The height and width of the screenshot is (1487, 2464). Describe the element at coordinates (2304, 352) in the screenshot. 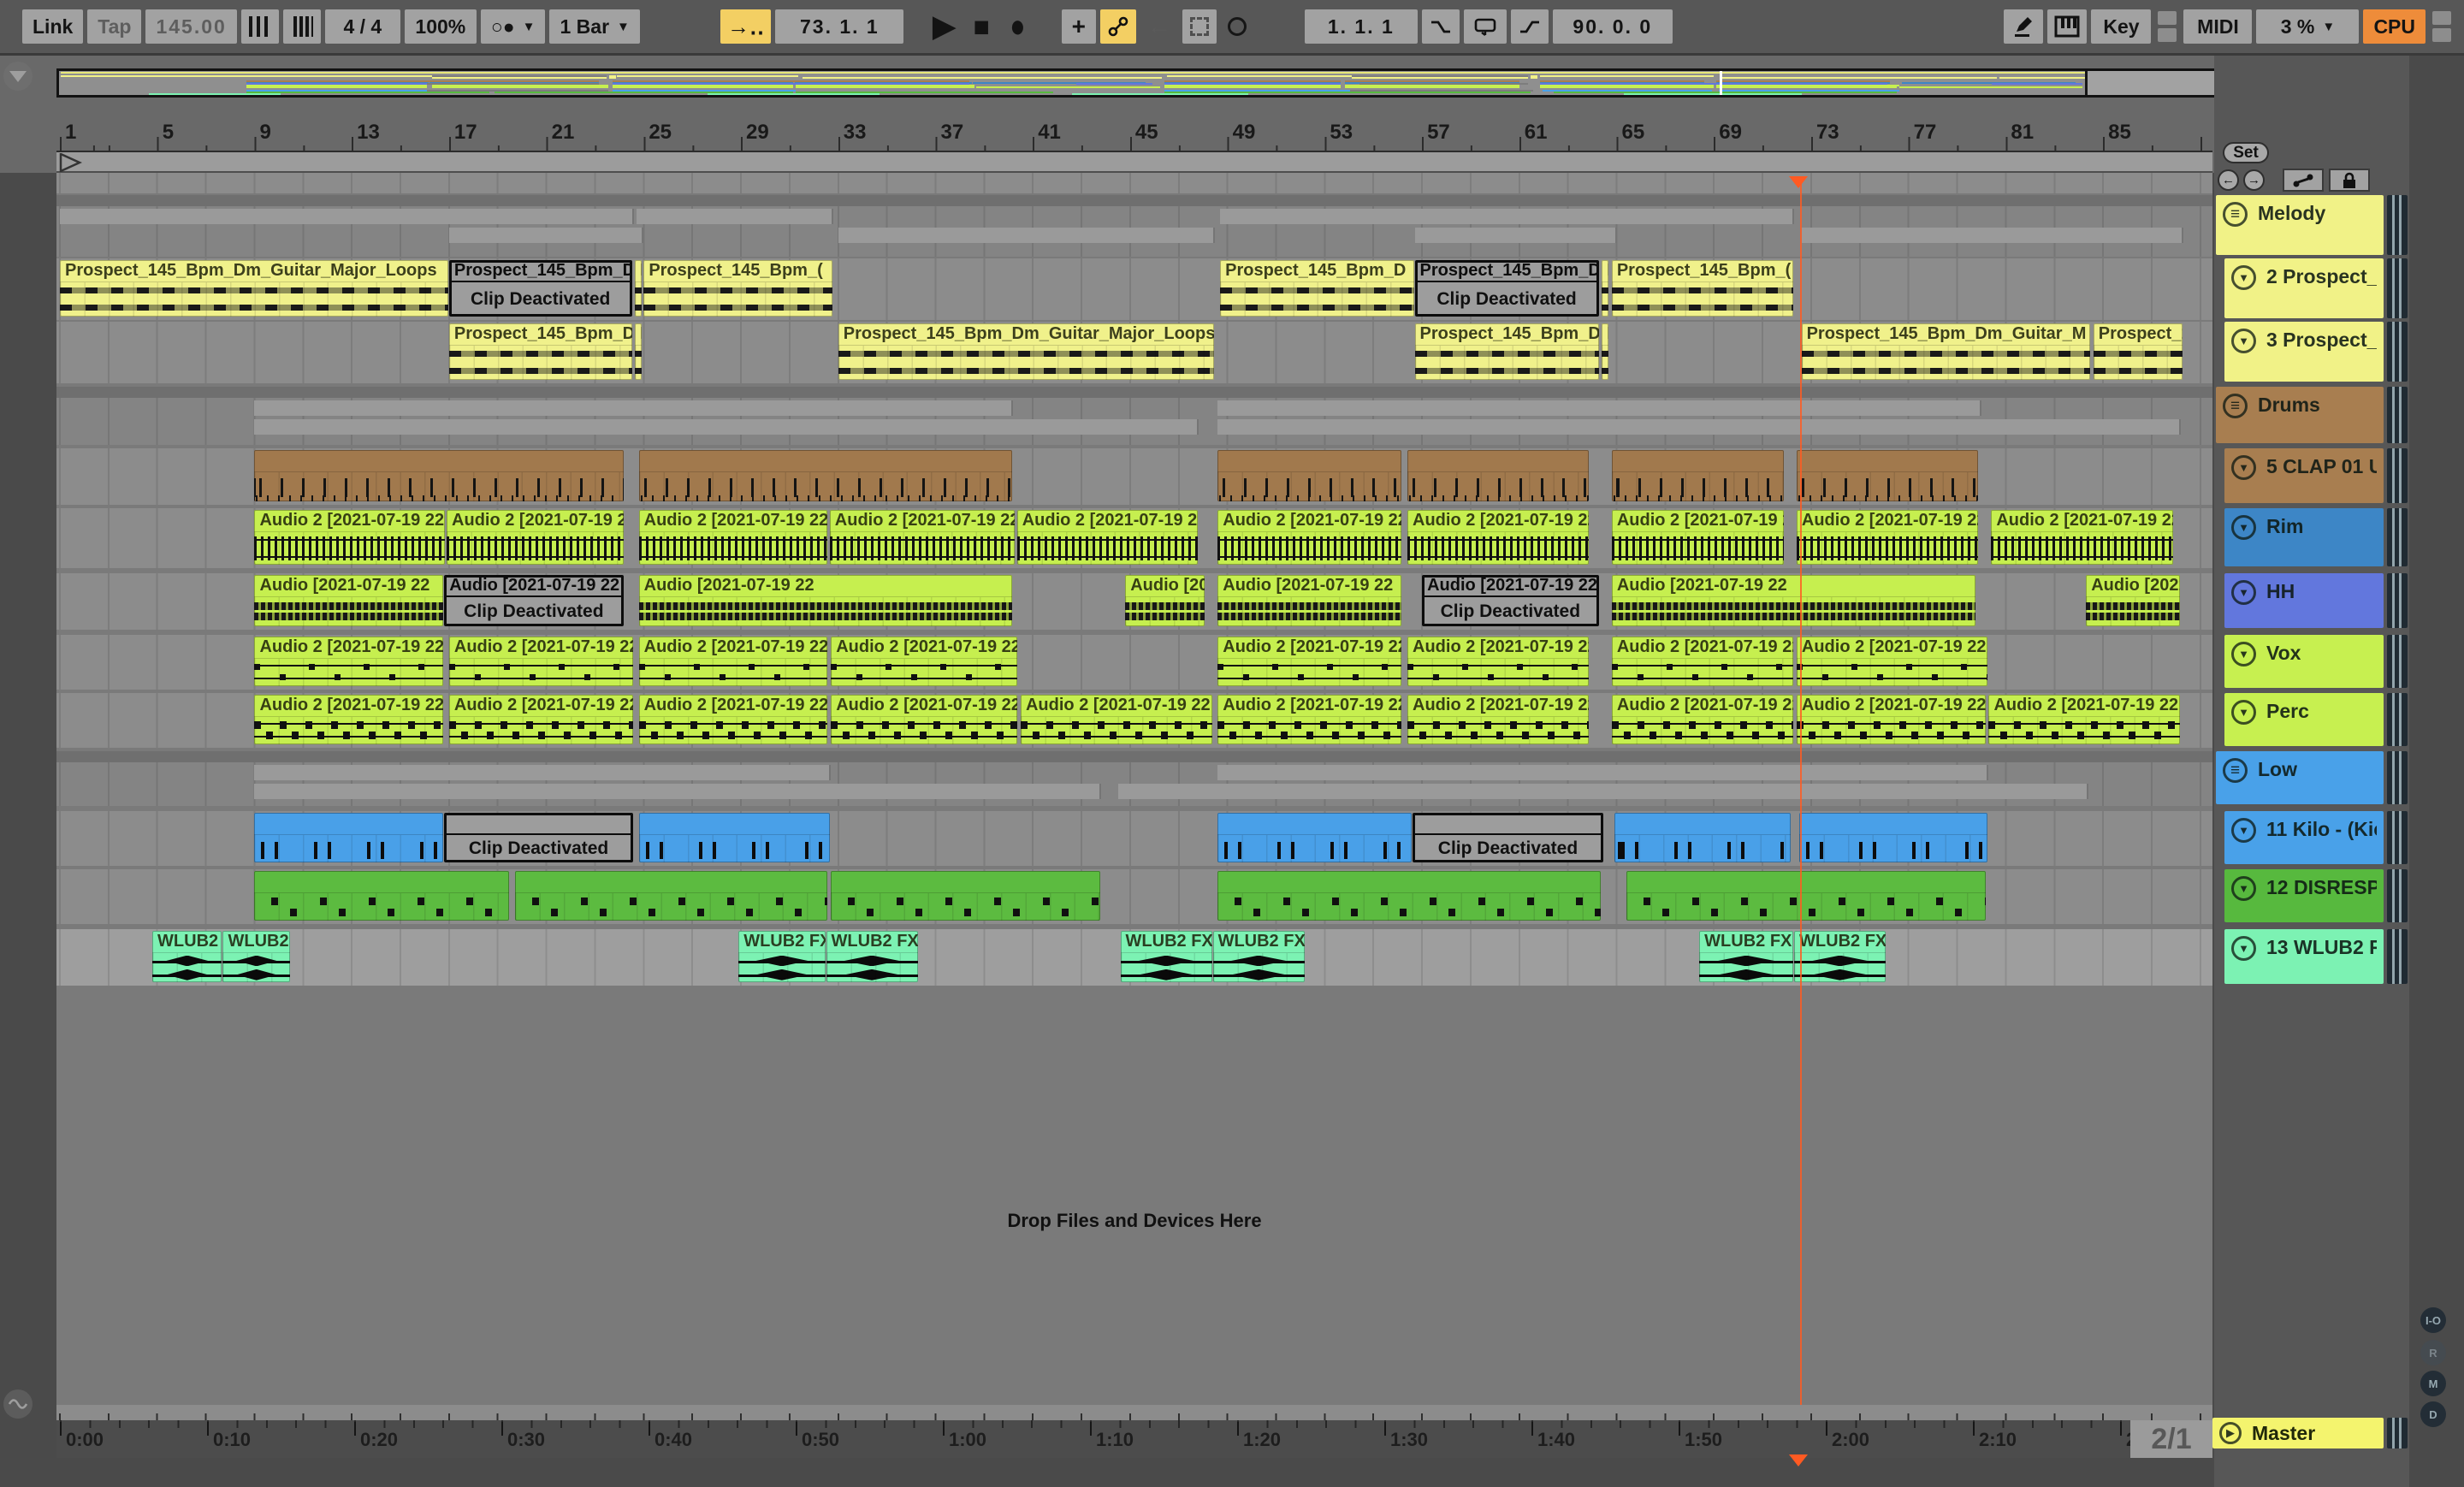

I see `track-header-3 Prospect_: ▼ 3 Prospect_` at that location.